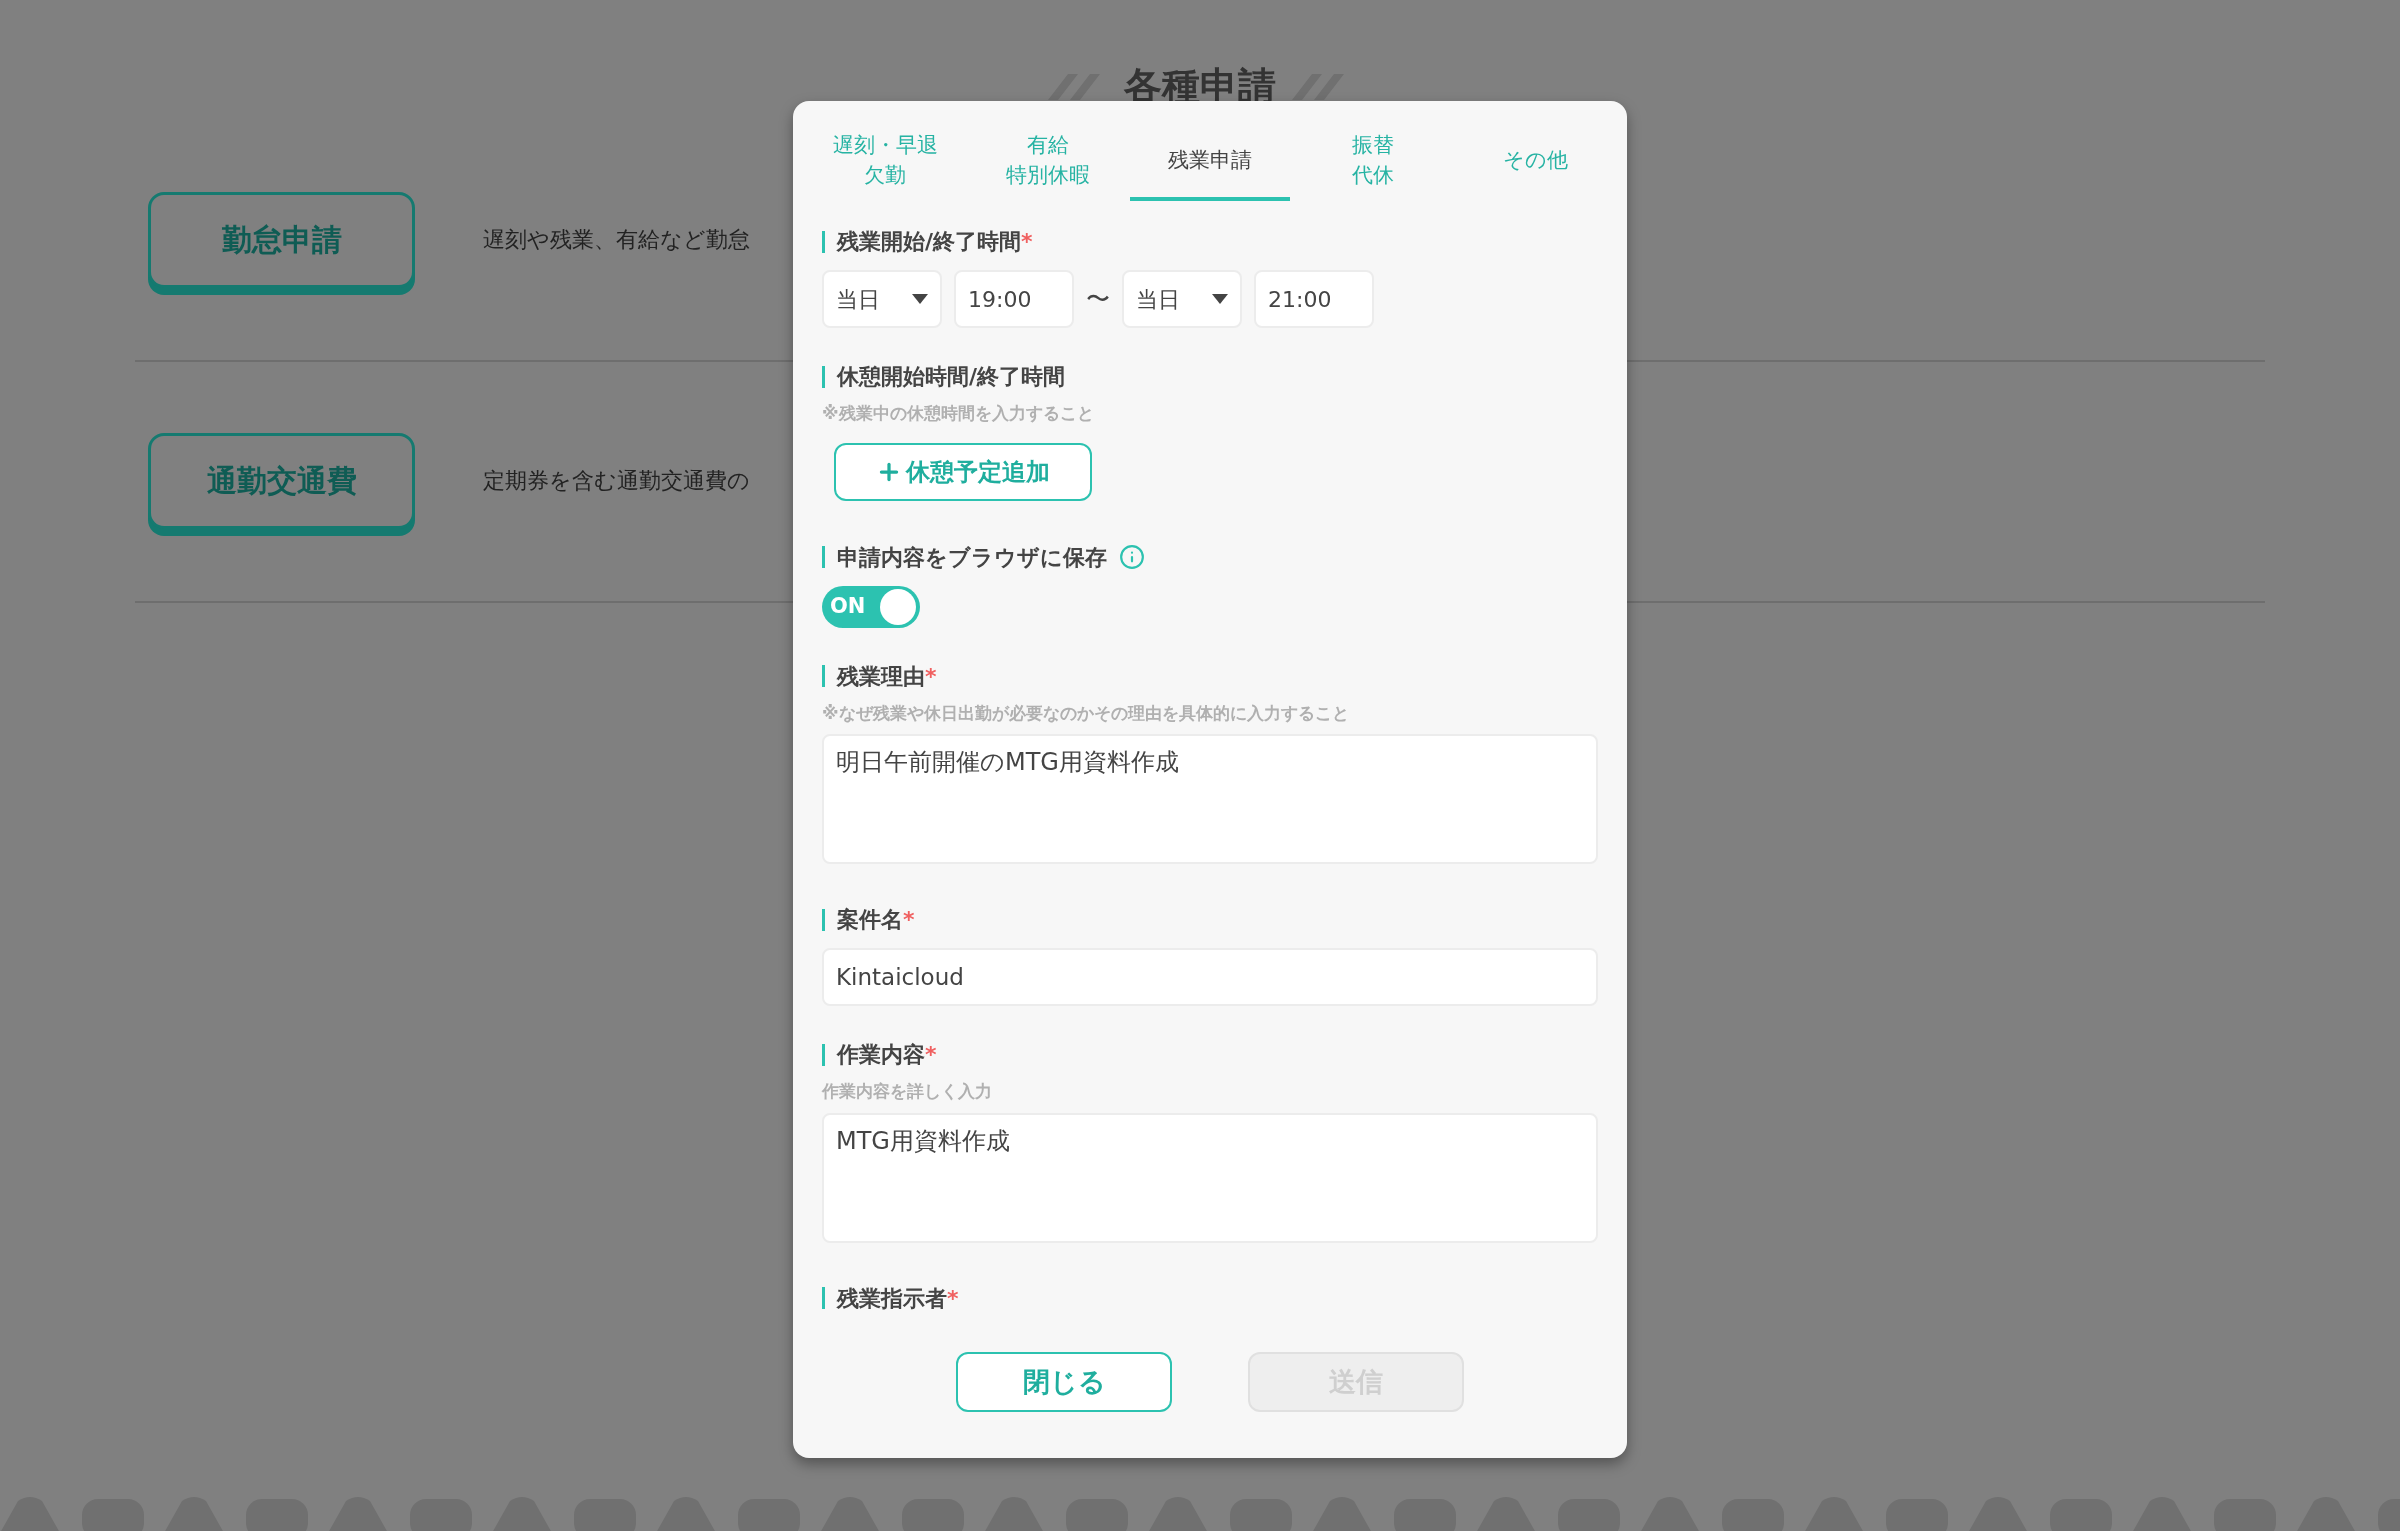 Image resolution: width=2400 pixels, height=1531 pixels. What do you see at coordinates (951, 377) in the screenshot?
I see `field-label: 休憩開始時間/終了時間` at bounding box center [951, 377].